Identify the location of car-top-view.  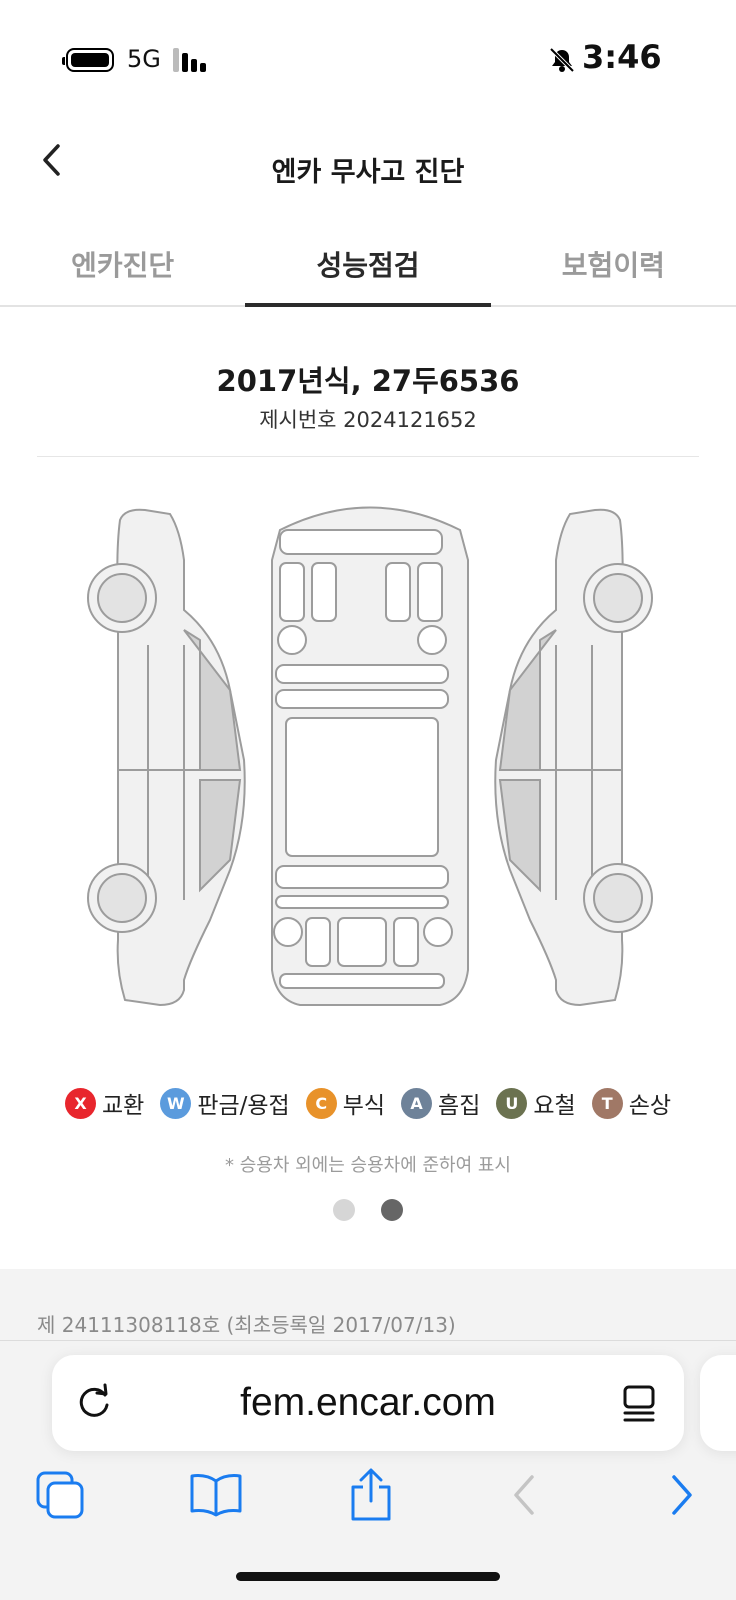
(370, 756).